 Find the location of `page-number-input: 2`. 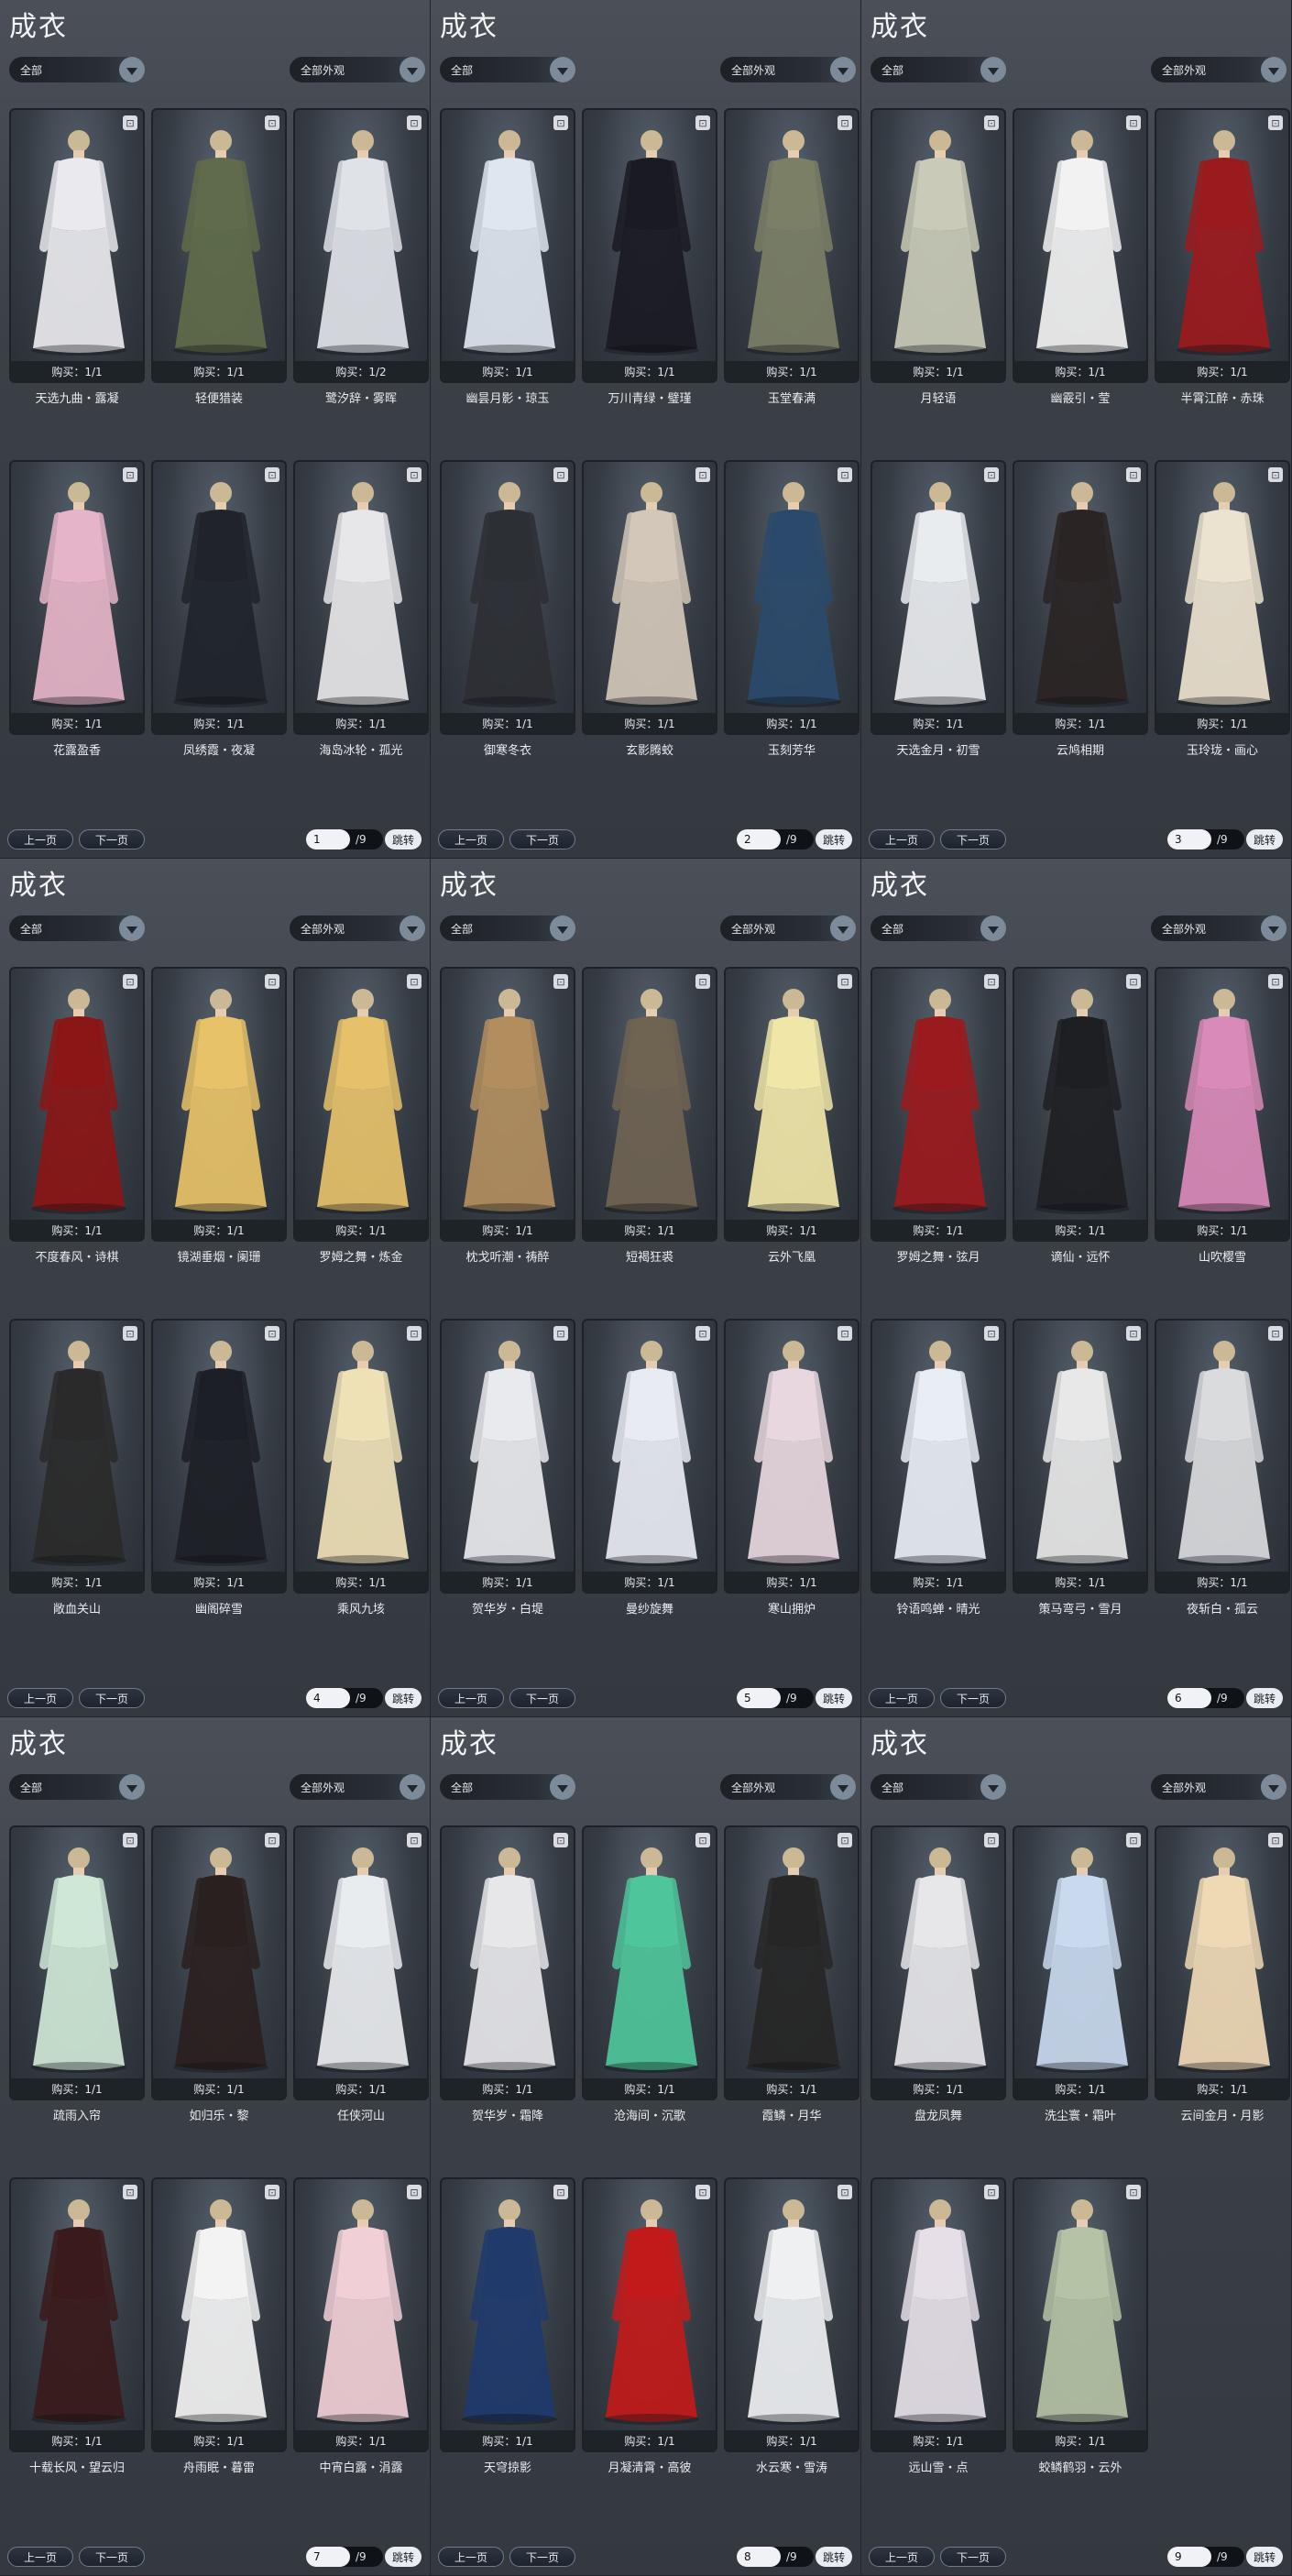

page-number-input: 2 is located at coordinates (759, 839).